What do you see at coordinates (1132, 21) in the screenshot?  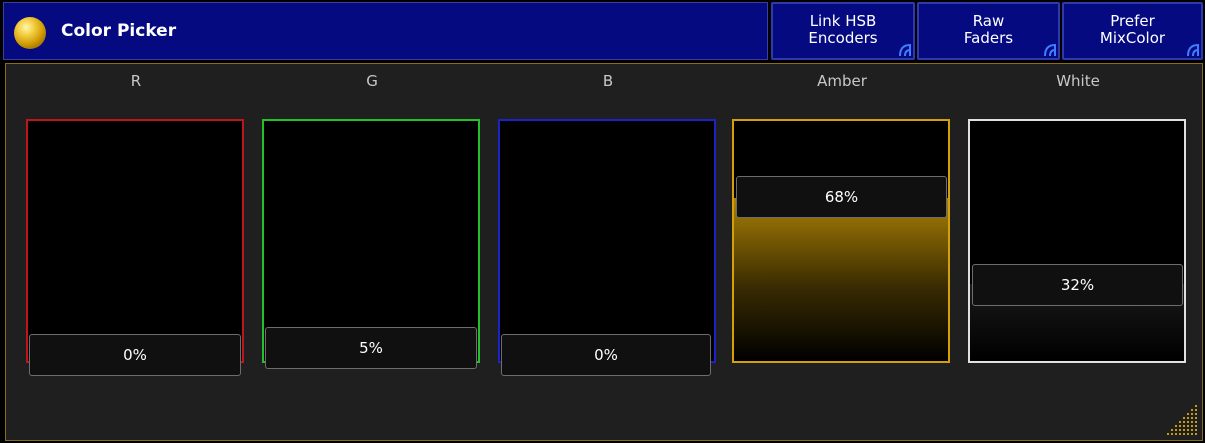 I see `button-label-line1: Prefer` at bounding box center [1132, 21].